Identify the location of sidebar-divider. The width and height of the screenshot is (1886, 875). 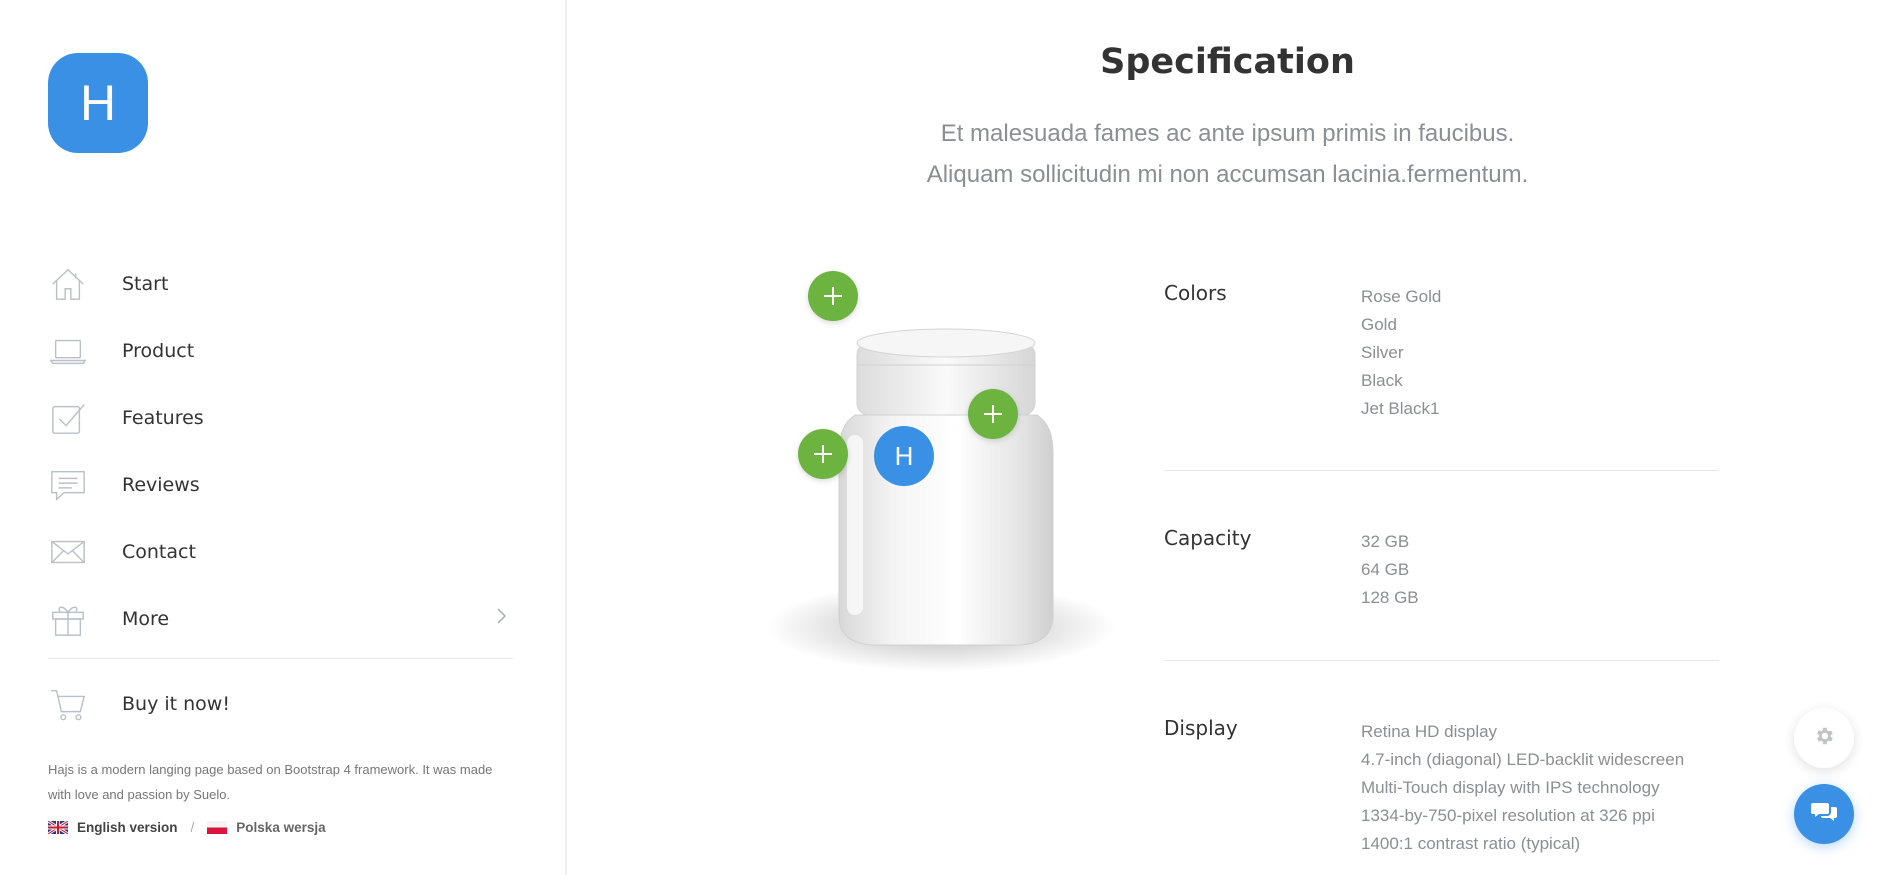
(280, 658).